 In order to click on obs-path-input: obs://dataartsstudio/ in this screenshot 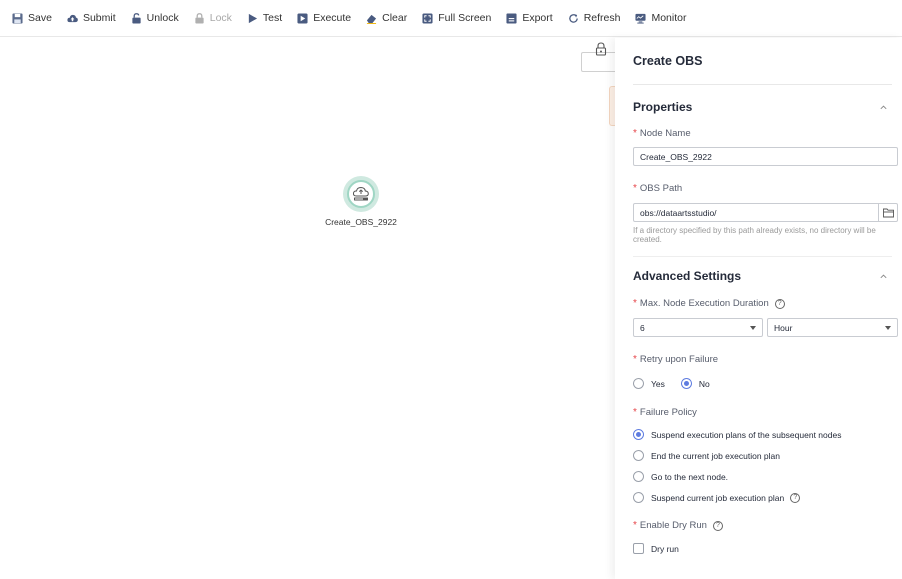, I will do `click(756, 212)`.